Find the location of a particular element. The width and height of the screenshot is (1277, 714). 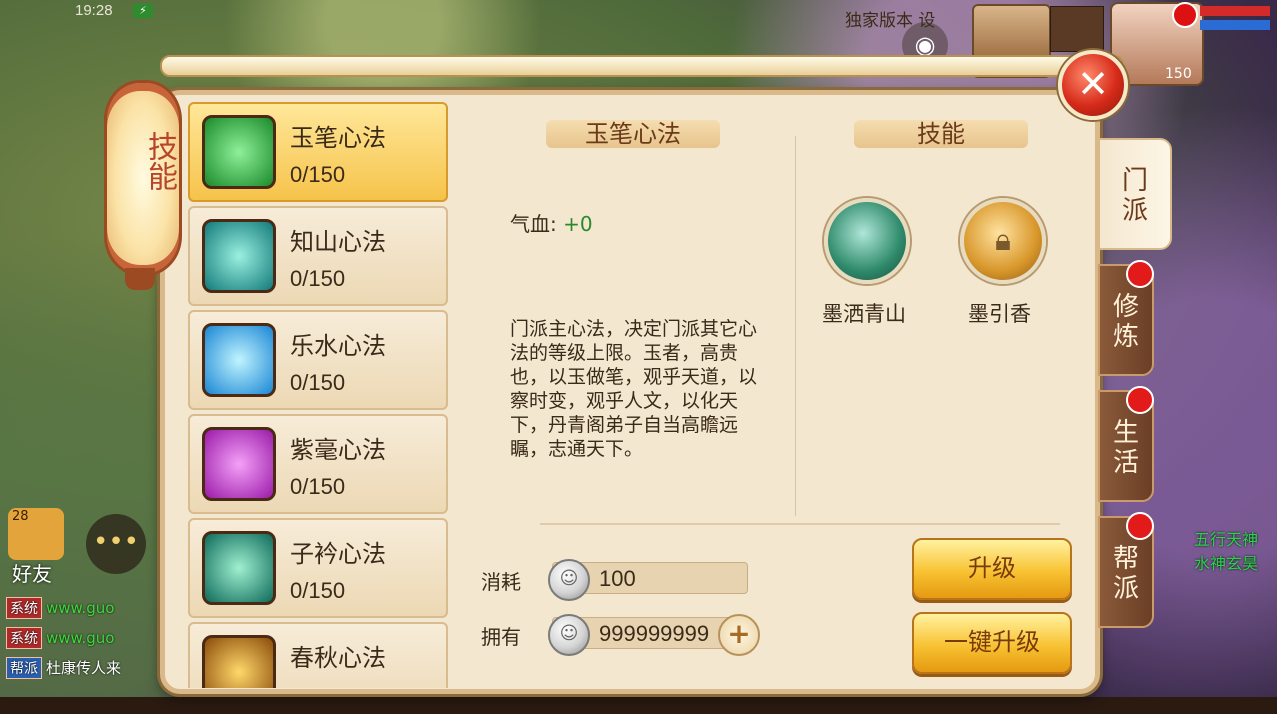

add-currency-button: + is located at coordinates (739, 635).